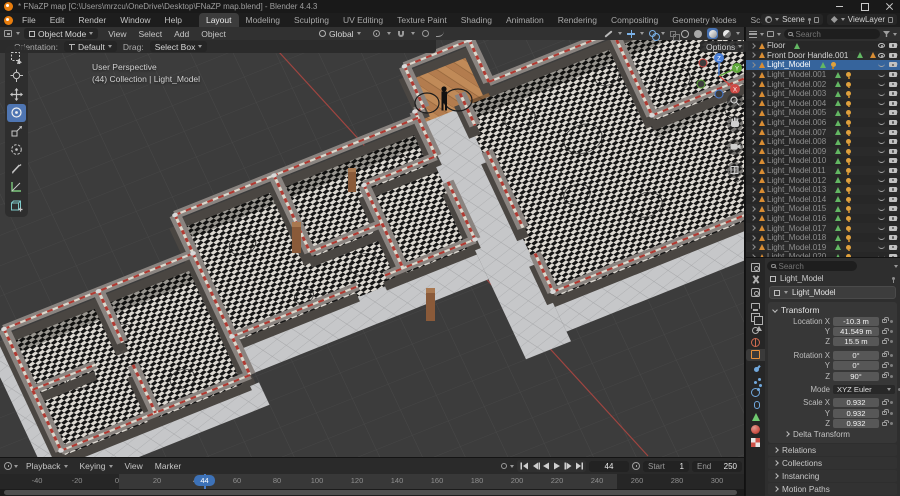 Image resolution: width=900 pixels, height=496 pixels. What do you see at coordinates (16, 150) in the screenshot?
I see `tool-transform` at bounding box center [16, 150].